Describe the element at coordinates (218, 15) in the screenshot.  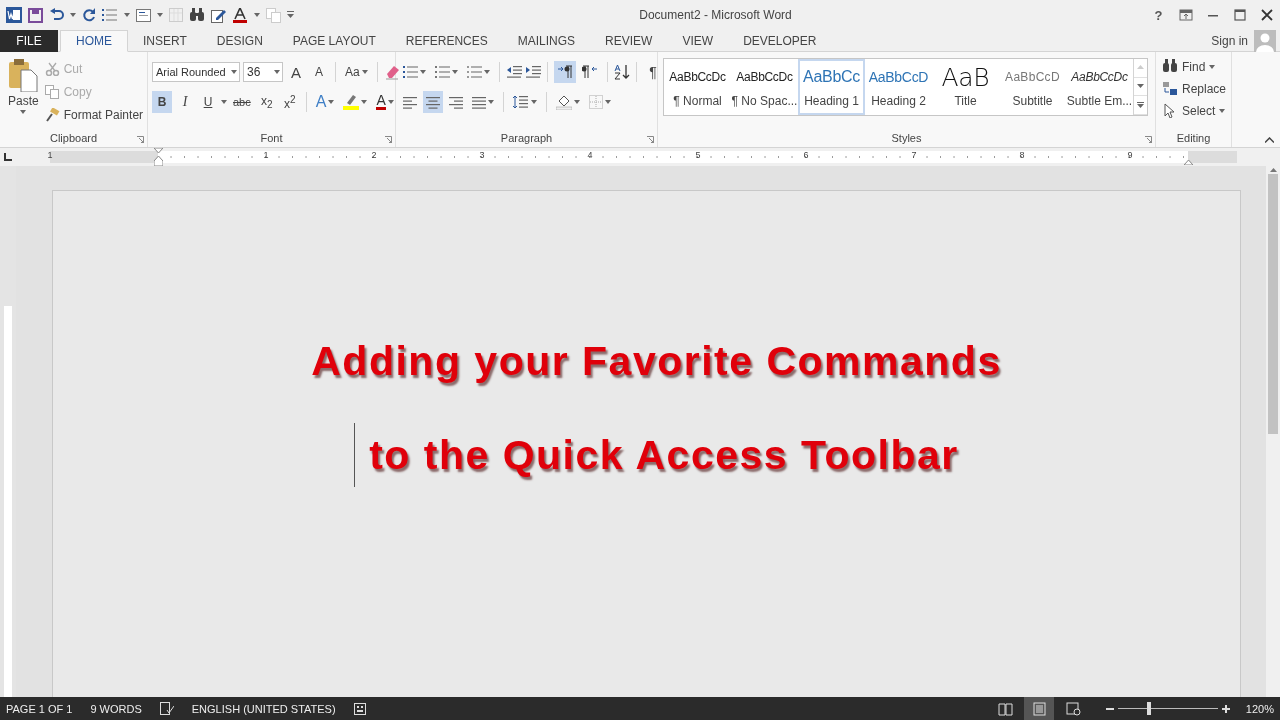
I see `edit-document-icon` at that location.